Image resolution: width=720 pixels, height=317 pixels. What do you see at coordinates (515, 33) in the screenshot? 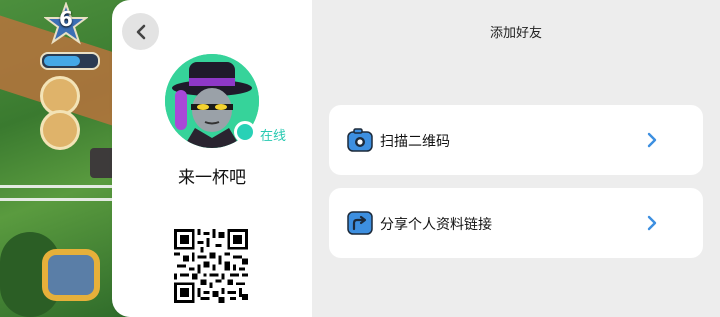
I see `page-title: 添加好友` at bounding box center [515, 33].